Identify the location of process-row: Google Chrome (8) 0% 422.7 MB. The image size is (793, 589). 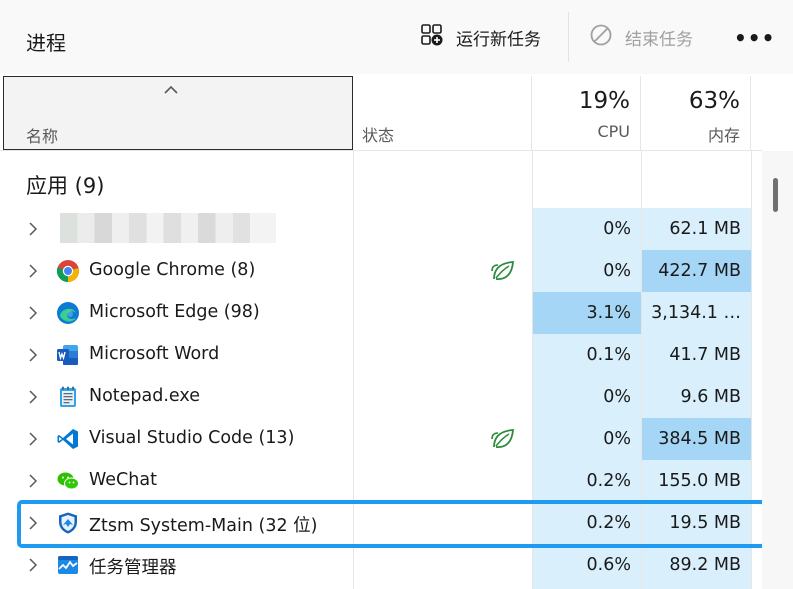
(381, 271).